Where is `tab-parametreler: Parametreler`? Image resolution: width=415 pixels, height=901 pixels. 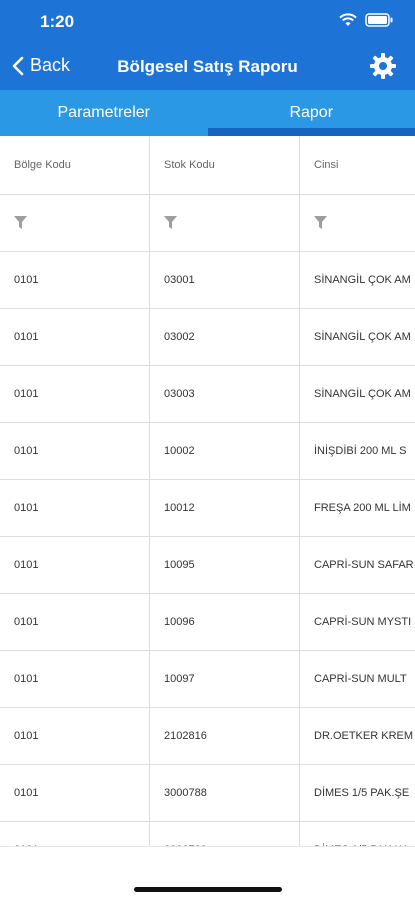
tab-parametreler: Parametreler is located at coordinates (104, 113).